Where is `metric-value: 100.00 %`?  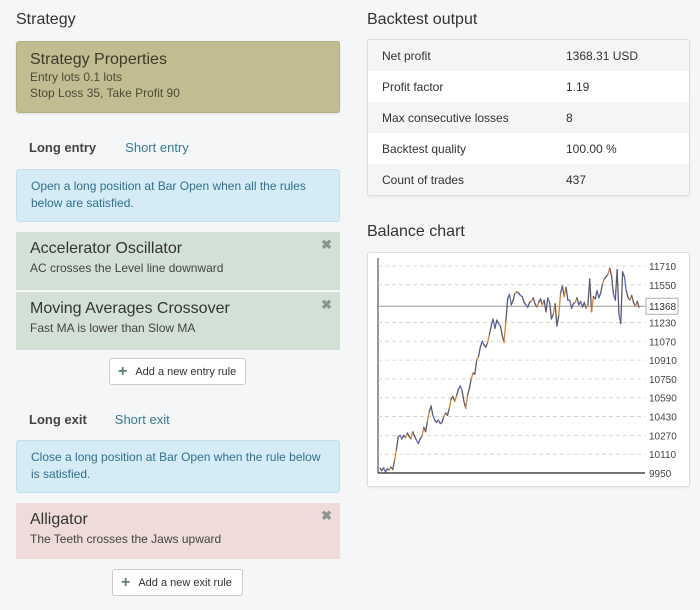
metric-value: 100.00 % is located at coordinates (591, 148).